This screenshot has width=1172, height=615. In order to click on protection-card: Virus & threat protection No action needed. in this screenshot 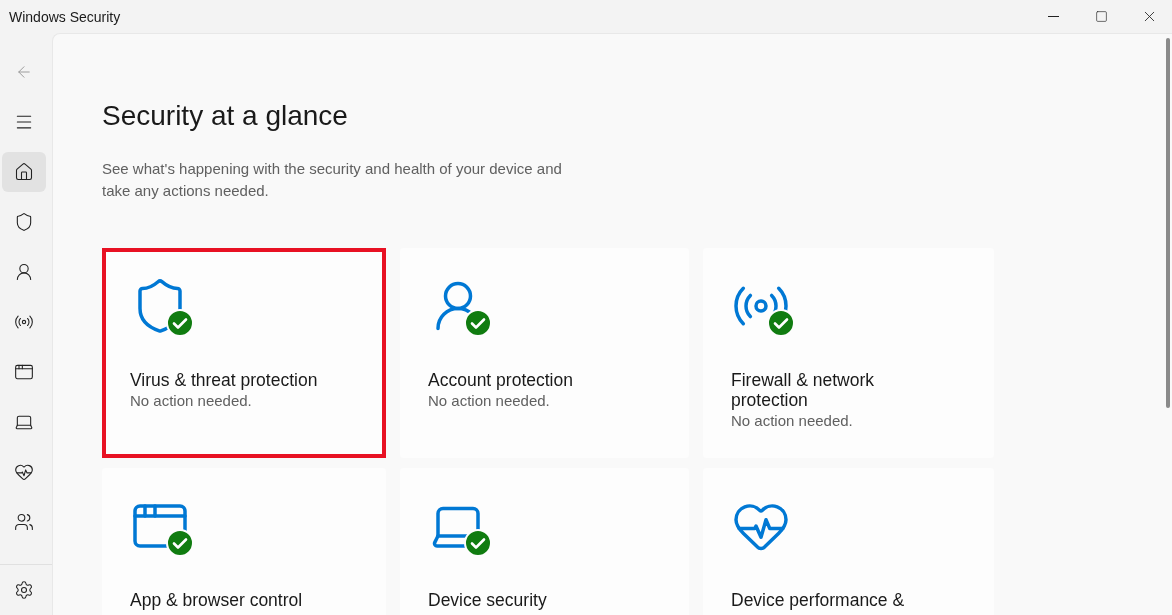, I will do `click(244, 353)`.